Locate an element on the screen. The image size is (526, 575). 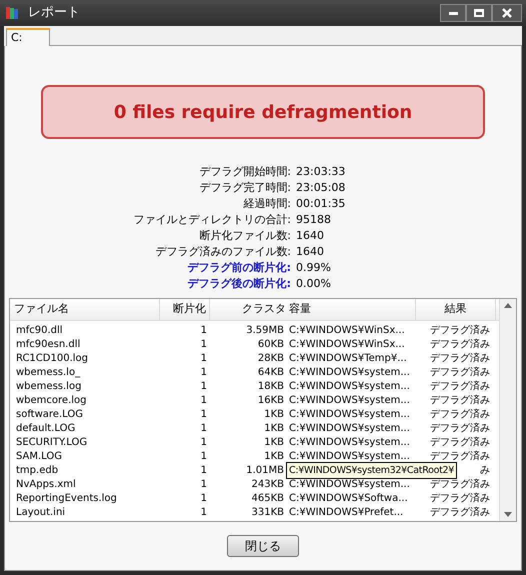
drive-tab: C: is located at coordinates (28, 37).